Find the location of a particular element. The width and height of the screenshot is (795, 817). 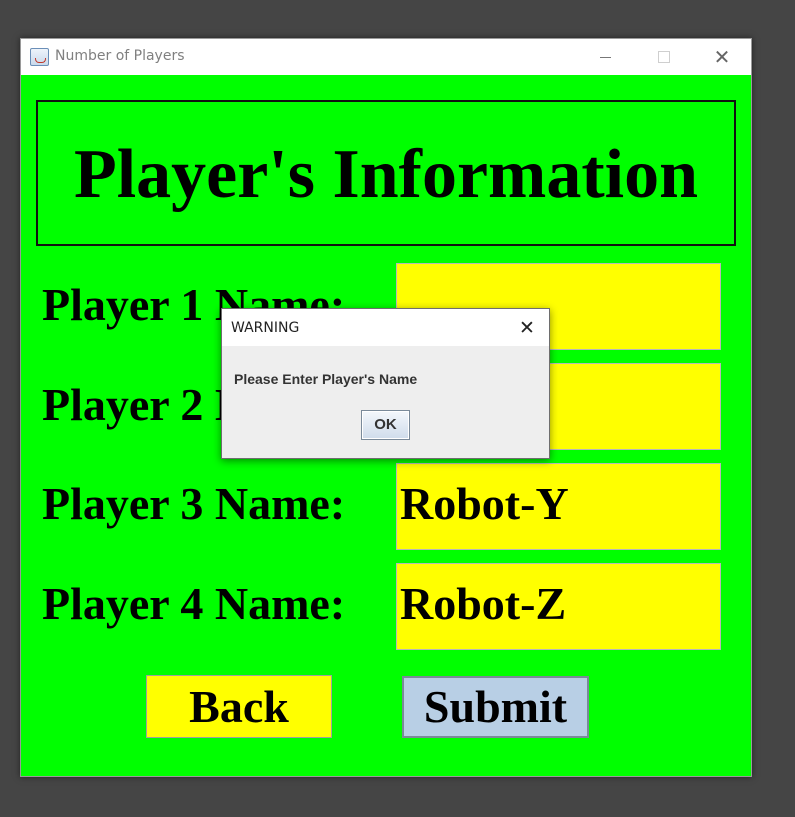

window-titlebar: Number of Players ✕ is located at coordinates (386, 57).